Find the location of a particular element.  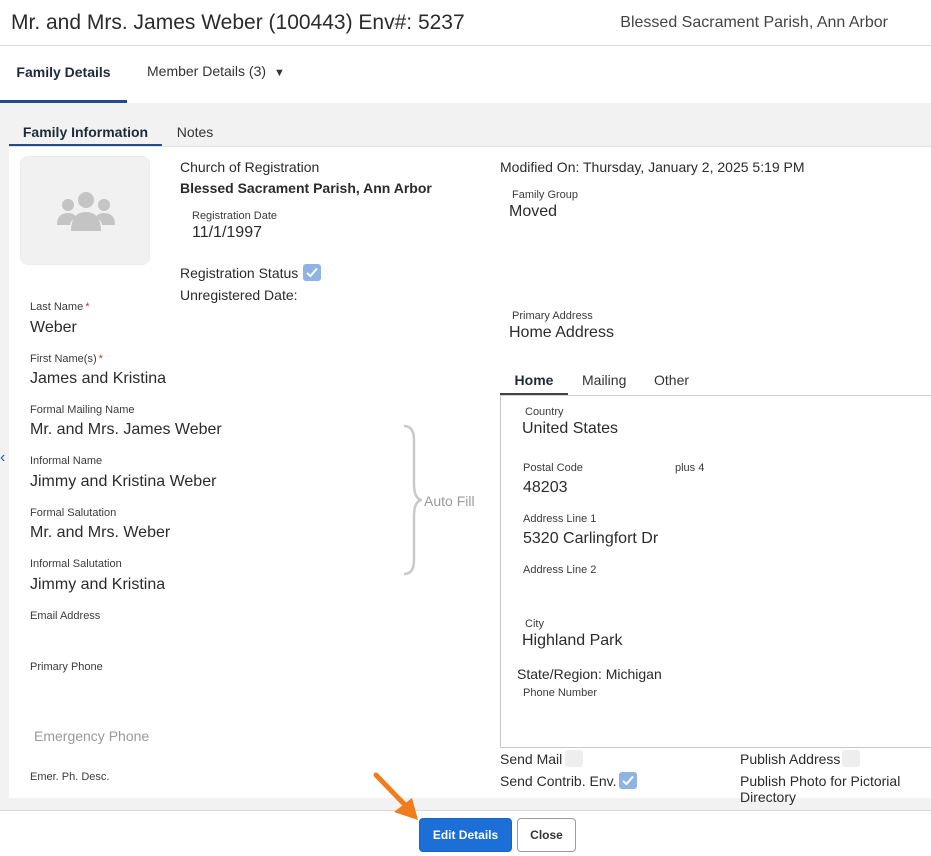

send-mail-checkbox is located at coordinates (574, 758).